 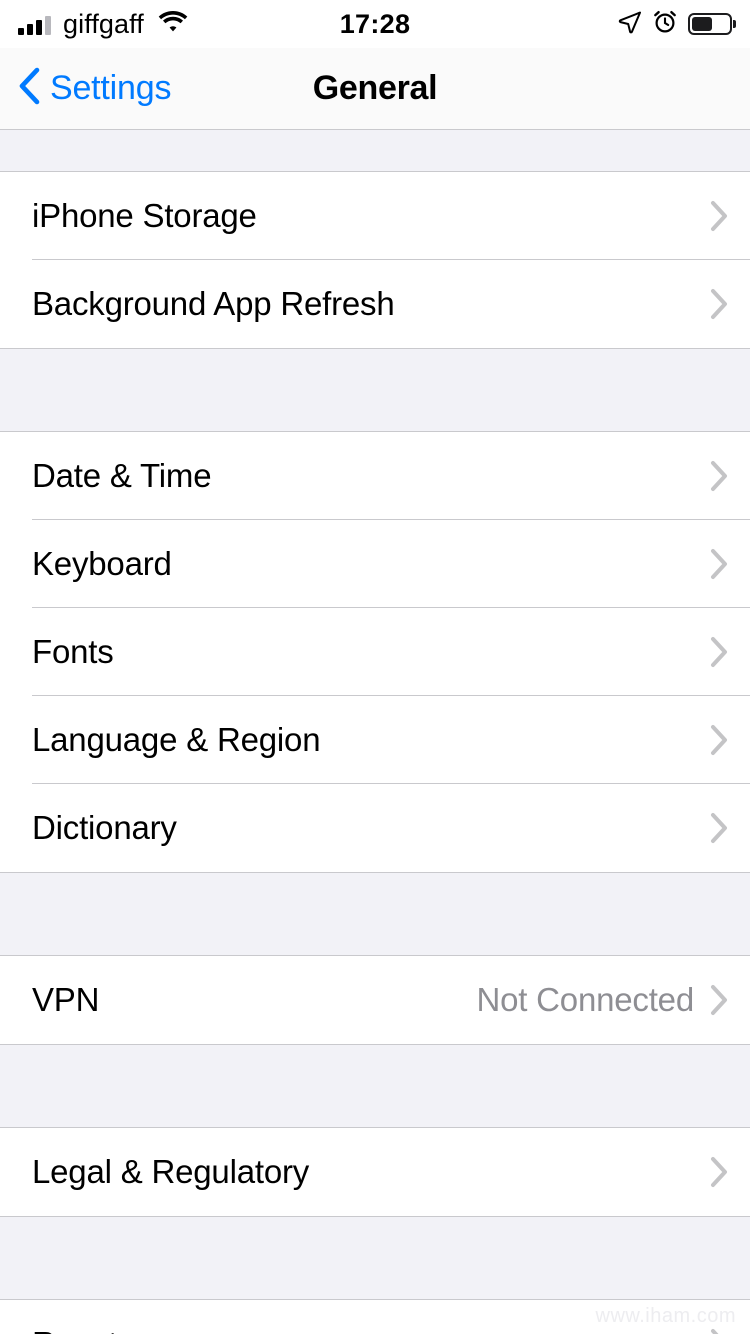 What do you see at coordinates (375, 151) in the screenshot?
I see `list-top-spacer` at bounding box center [375, 151].